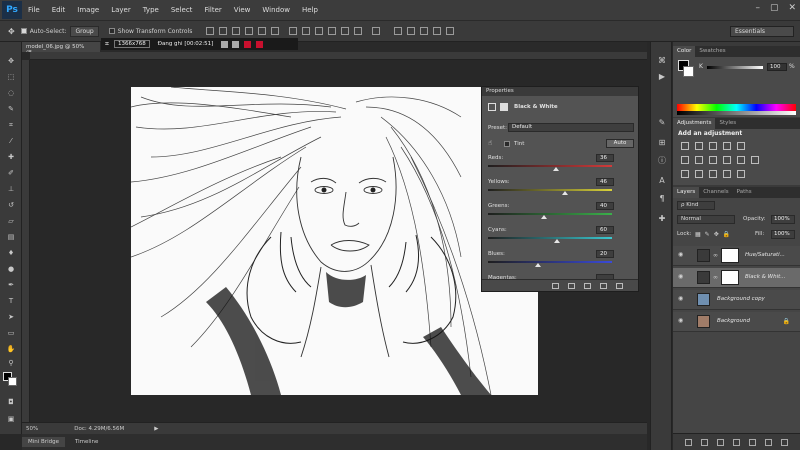 The height and width of the screenshot is (450, 800). I want to click on slider-value-input: 60, so click(605, 230).